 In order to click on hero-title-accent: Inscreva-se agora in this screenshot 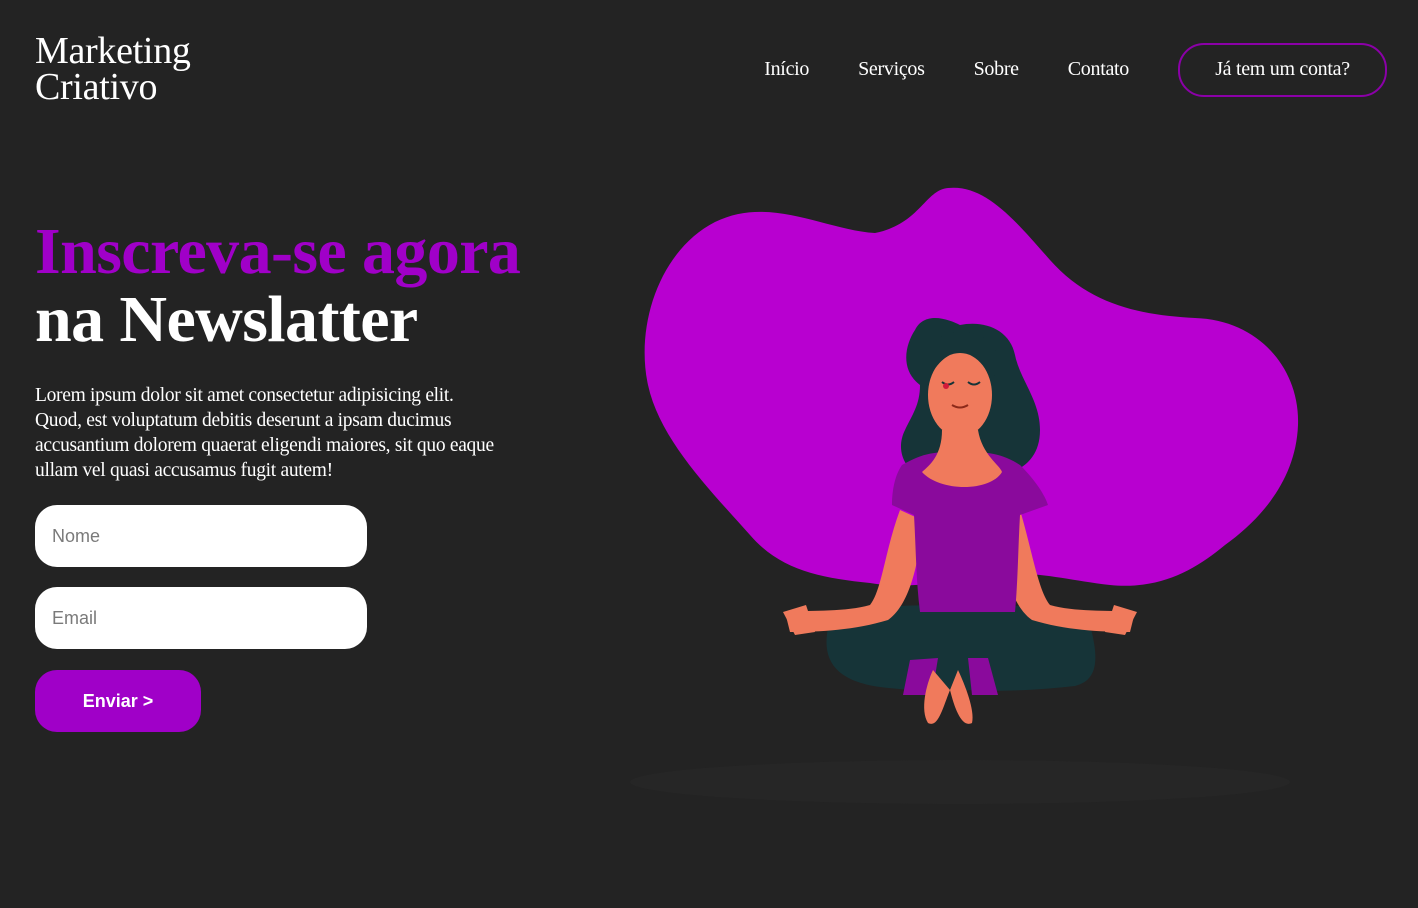, I will do `click(278, 251)`.